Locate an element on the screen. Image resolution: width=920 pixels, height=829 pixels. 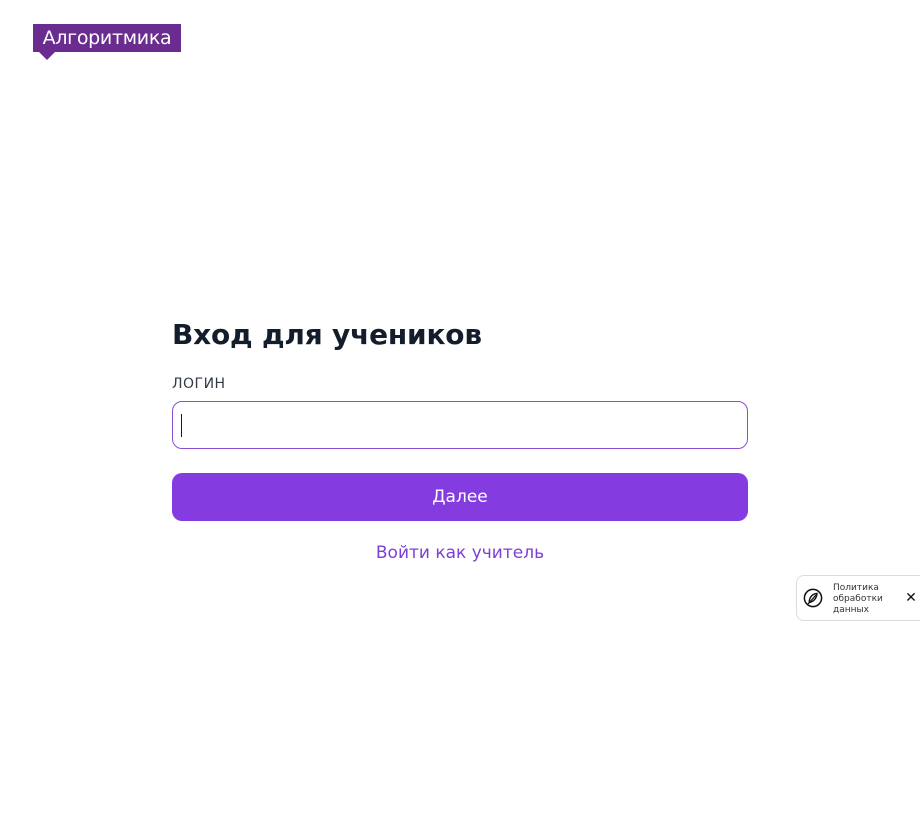
page-title: Вход для учеников is located at coordinates (327, 334).